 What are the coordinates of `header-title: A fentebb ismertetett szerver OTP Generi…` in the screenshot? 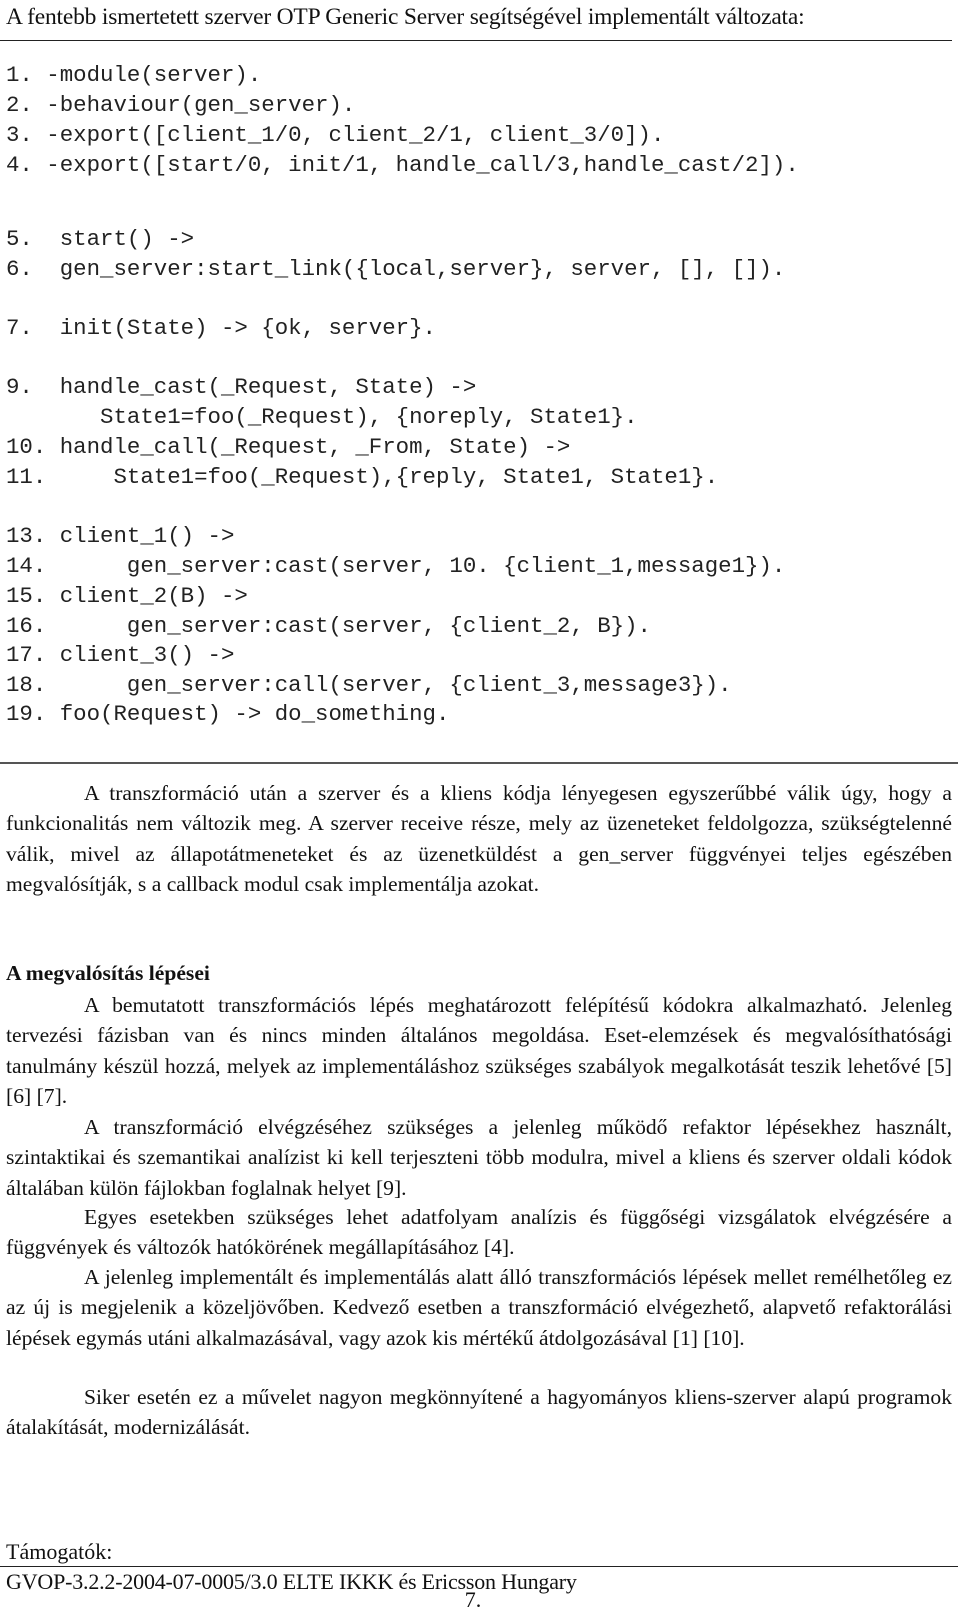 It's located at (405, 17).